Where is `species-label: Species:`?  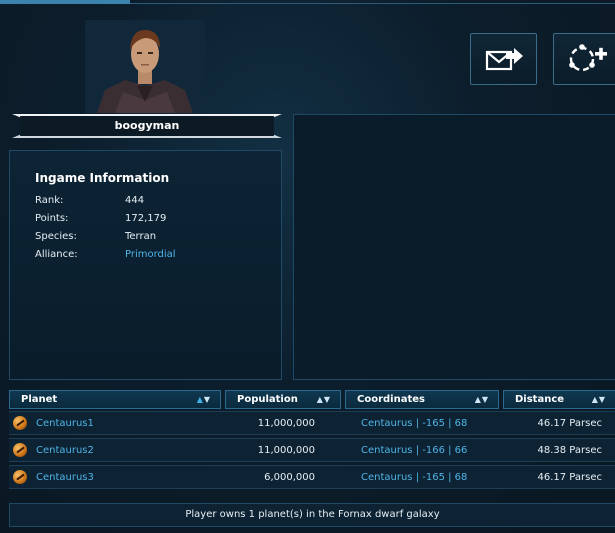 species-label: Species: is located at coordinates (56, 236).